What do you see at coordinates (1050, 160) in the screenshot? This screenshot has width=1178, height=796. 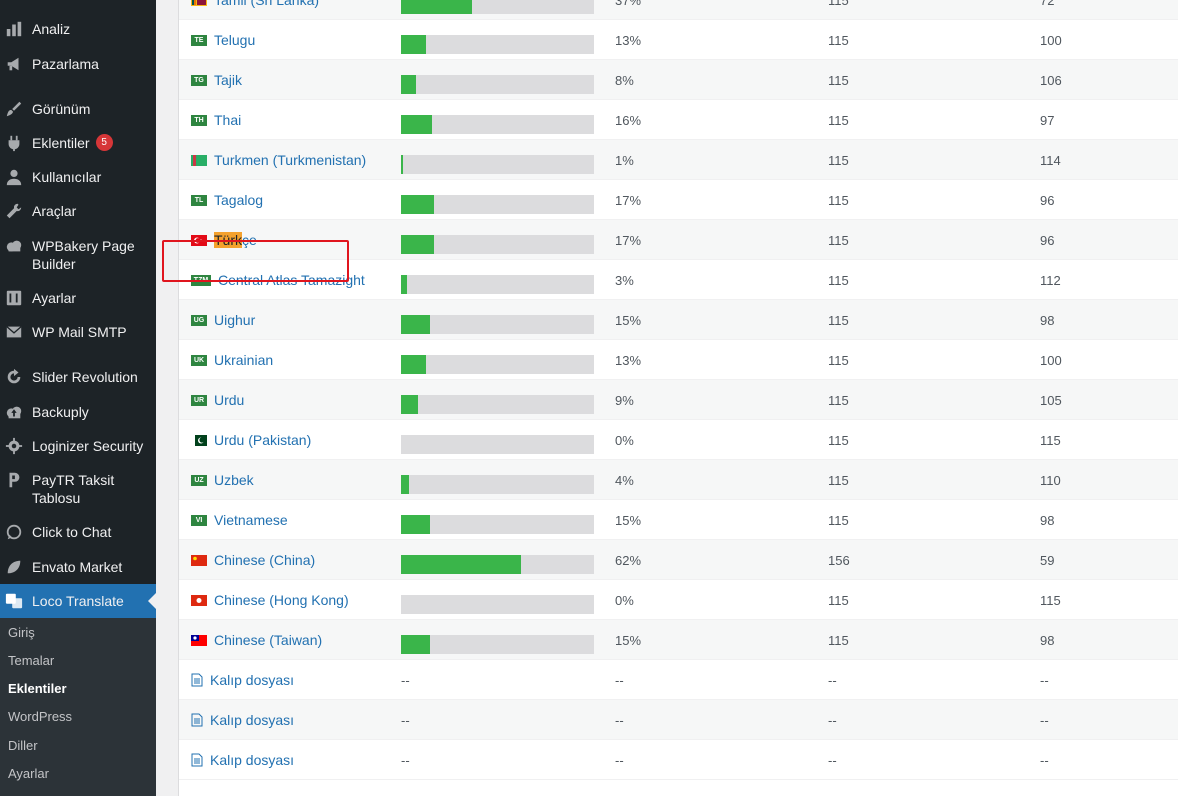 I see `remaining-strings: 114` at bounding box center [1050, 160].